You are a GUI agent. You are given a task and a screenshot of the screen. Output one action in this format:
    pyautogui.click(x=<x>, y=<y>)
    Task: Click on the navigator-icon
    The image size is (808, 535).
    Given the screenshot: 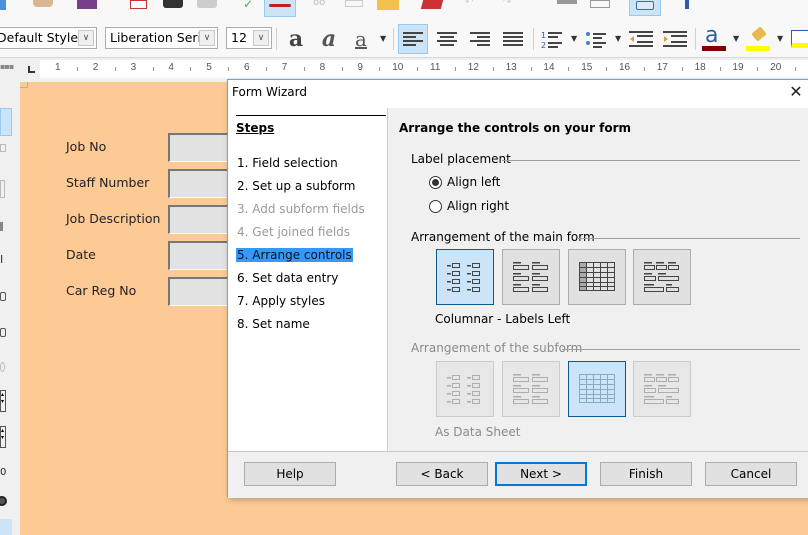 What is the action you would take?
    pyautogui.click(x=388, y=5)
    